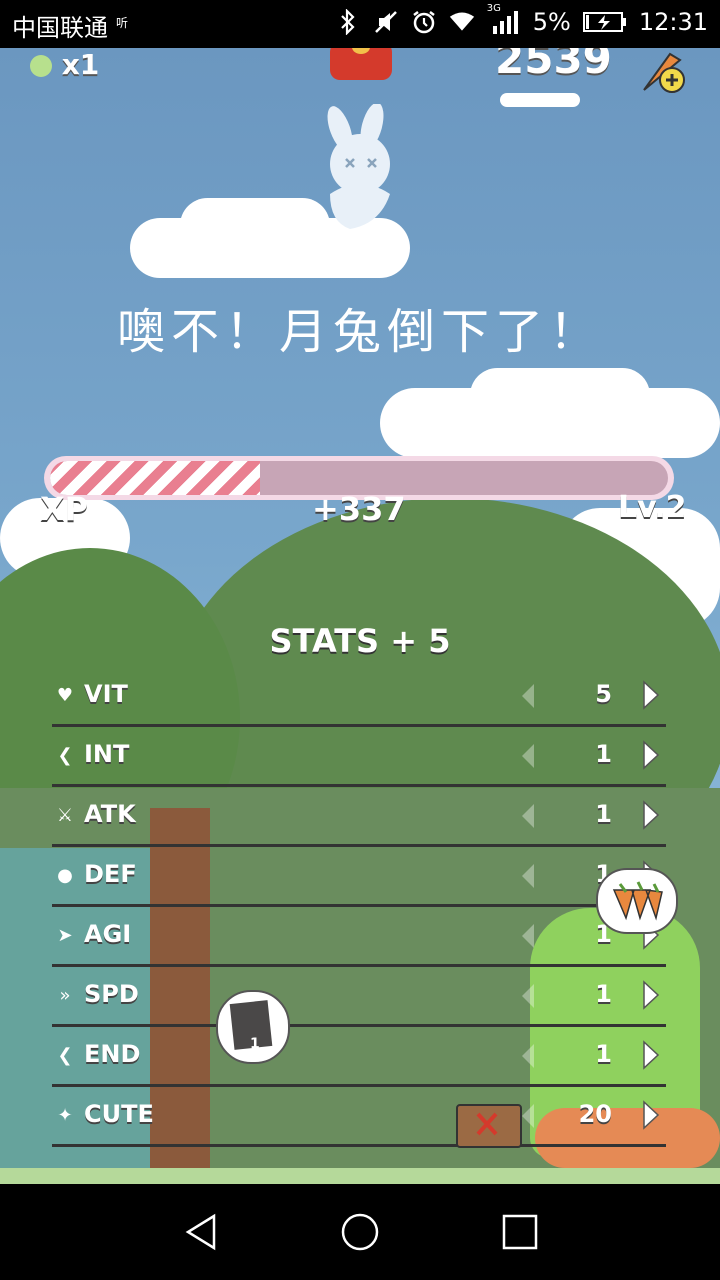 This screenshot has height=1280, width=720. What do you see at coordinates (108, 934) in the screenshot?
I see `stat-name: AGI` at bounding box center [108, 934].